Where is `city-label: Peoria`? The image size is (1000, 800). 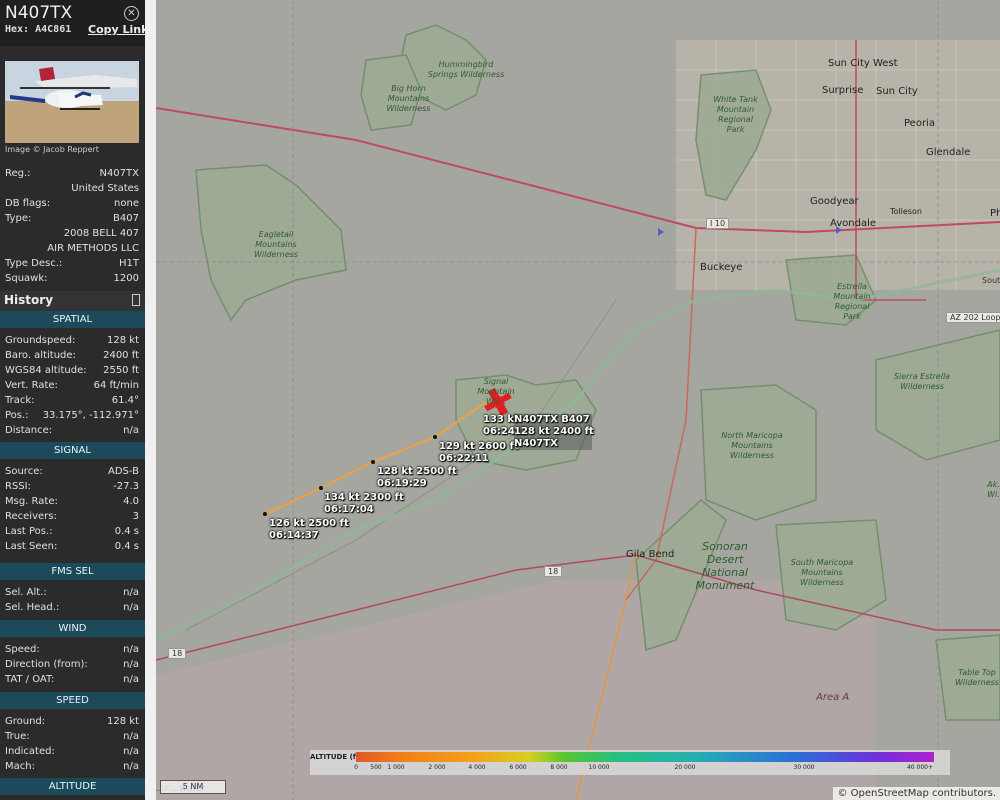 city-label: Peoria is located at coordinates (919, 123).